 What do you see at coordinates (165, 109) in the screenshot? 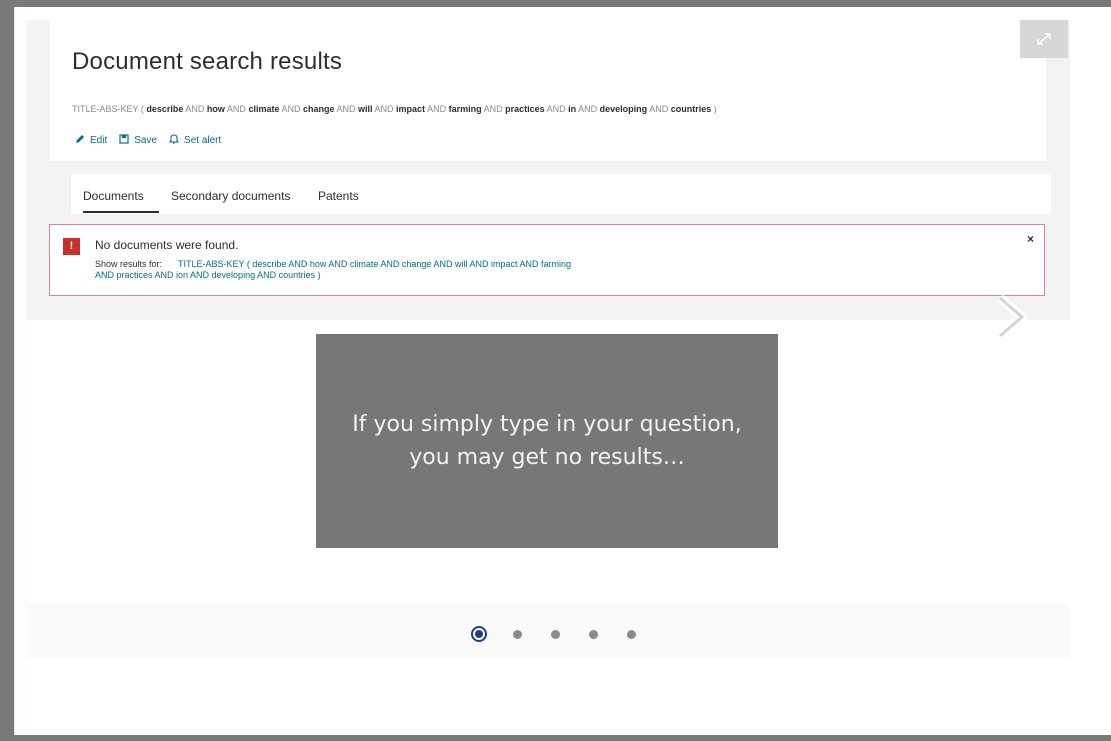
I see `query-term: describe` at bounding box center [165, 109].